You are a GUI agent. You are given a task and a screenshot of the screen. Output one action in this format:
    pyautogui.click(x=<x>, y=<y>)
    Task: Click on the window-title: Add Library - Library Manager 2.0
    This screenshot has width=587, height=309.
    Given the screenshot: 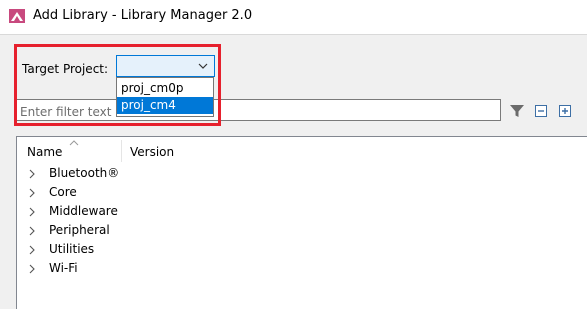 What is the action you would take?
    pyautogui.click(x=143, y=15)
    